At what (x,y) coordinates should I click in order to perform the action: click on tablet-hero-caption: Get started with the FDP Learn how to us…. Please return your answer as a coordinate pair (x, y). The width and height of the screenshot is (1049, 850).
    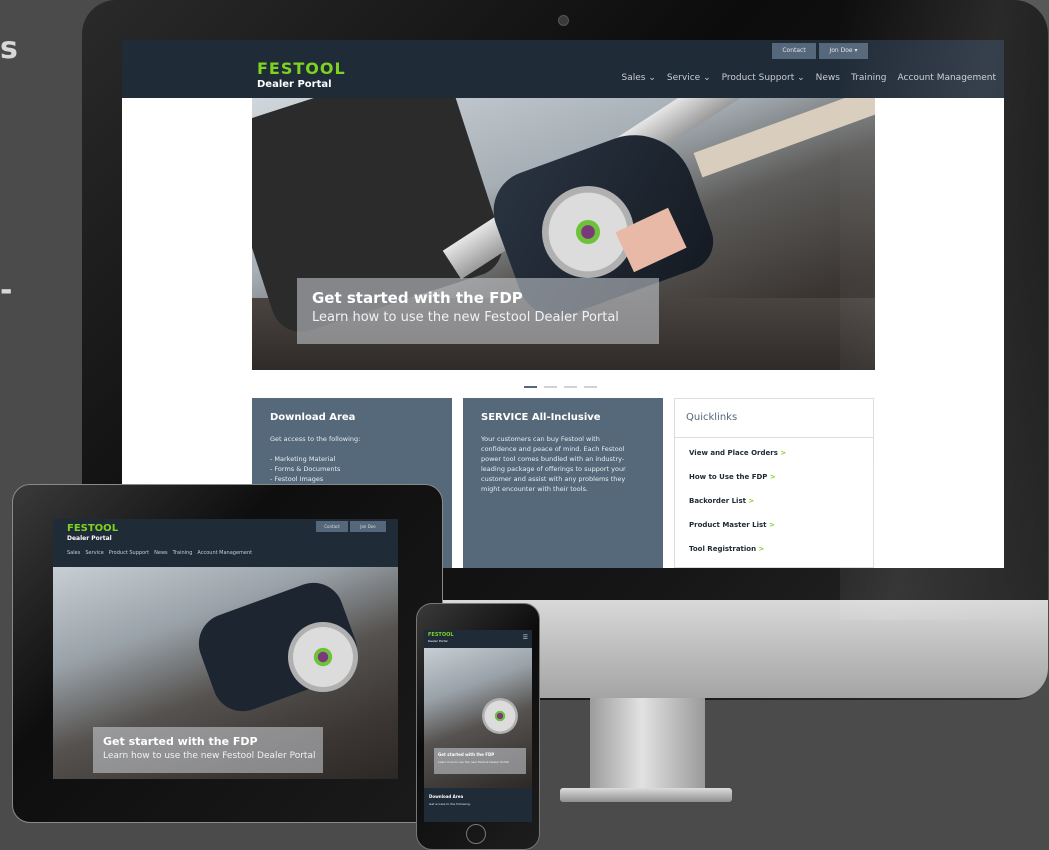
    Looking at the image, I should click on (208, 750).